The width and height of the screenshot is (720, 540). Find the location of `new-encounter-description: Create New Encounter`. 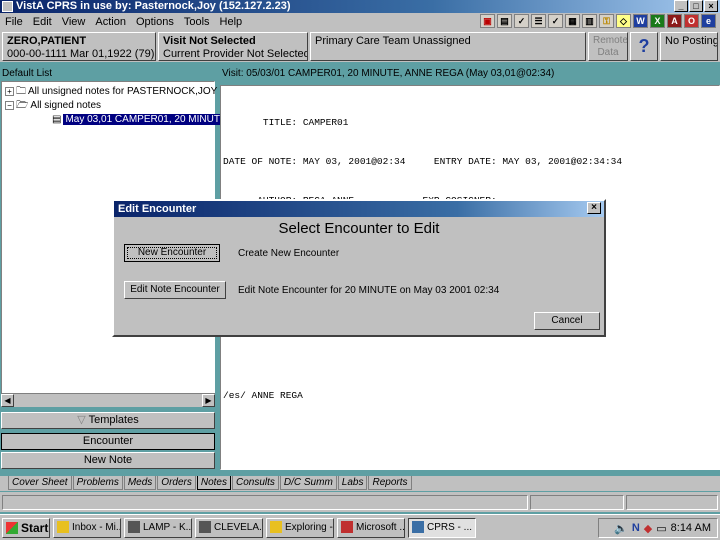

new-encounter-description: Create New Encounter is located at coordinates (289, 253).